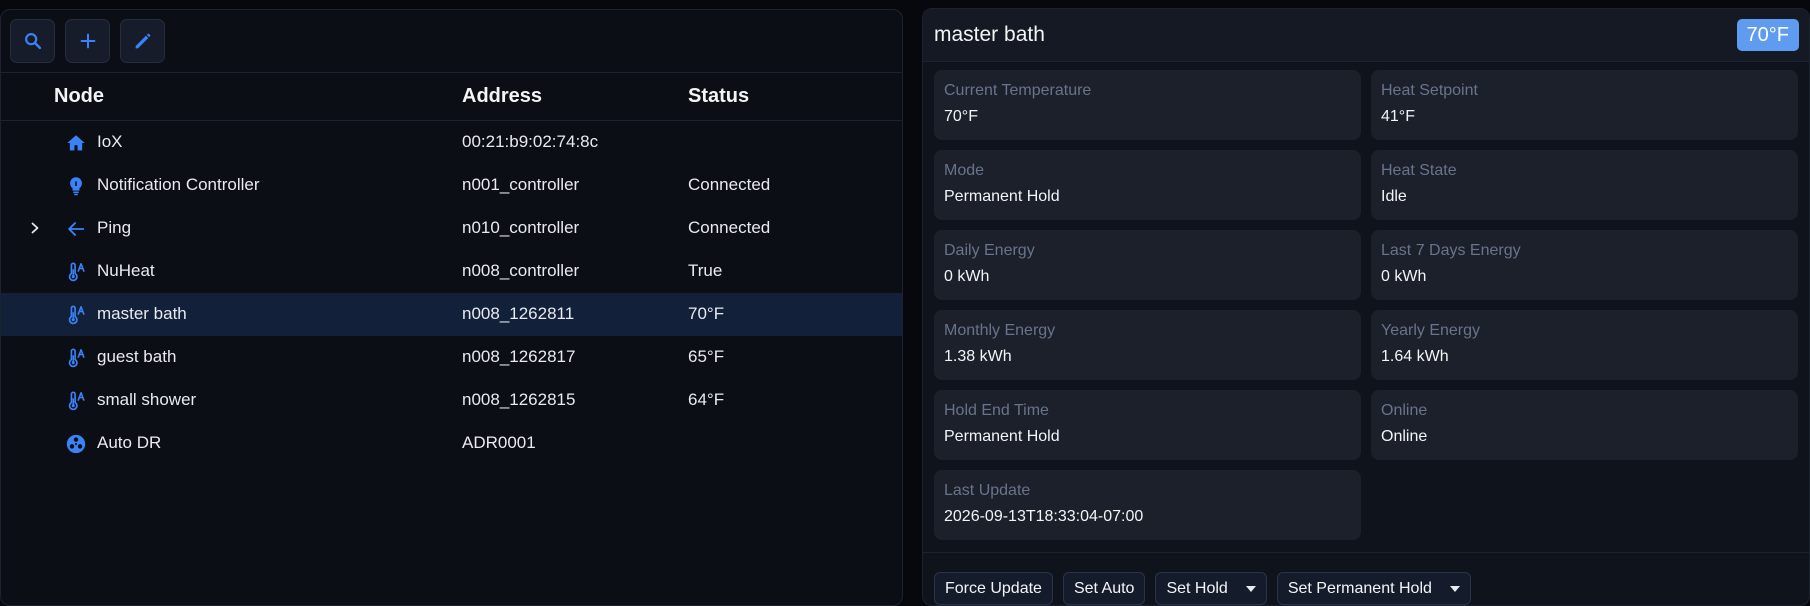  I want to click on node-address: n008_1262815, so click(519, 399).